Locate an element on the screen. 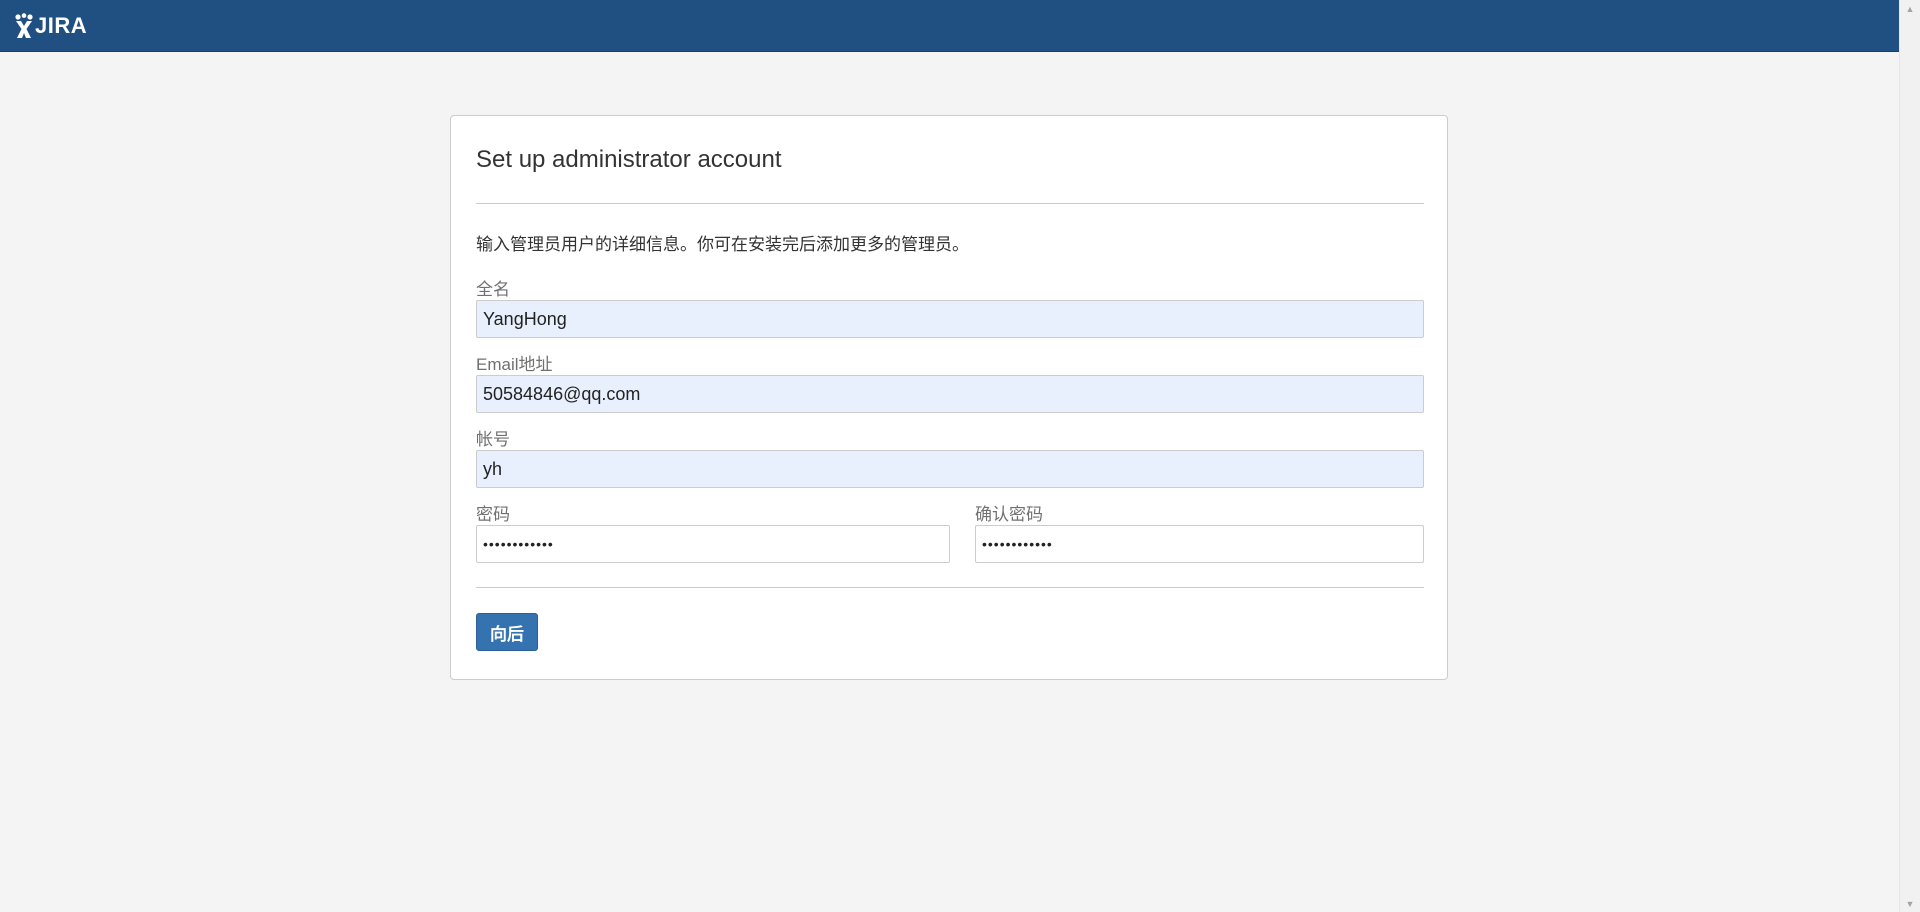  scroll-up-arrow-icon: ▲ is located at coordinates (1910, 8).